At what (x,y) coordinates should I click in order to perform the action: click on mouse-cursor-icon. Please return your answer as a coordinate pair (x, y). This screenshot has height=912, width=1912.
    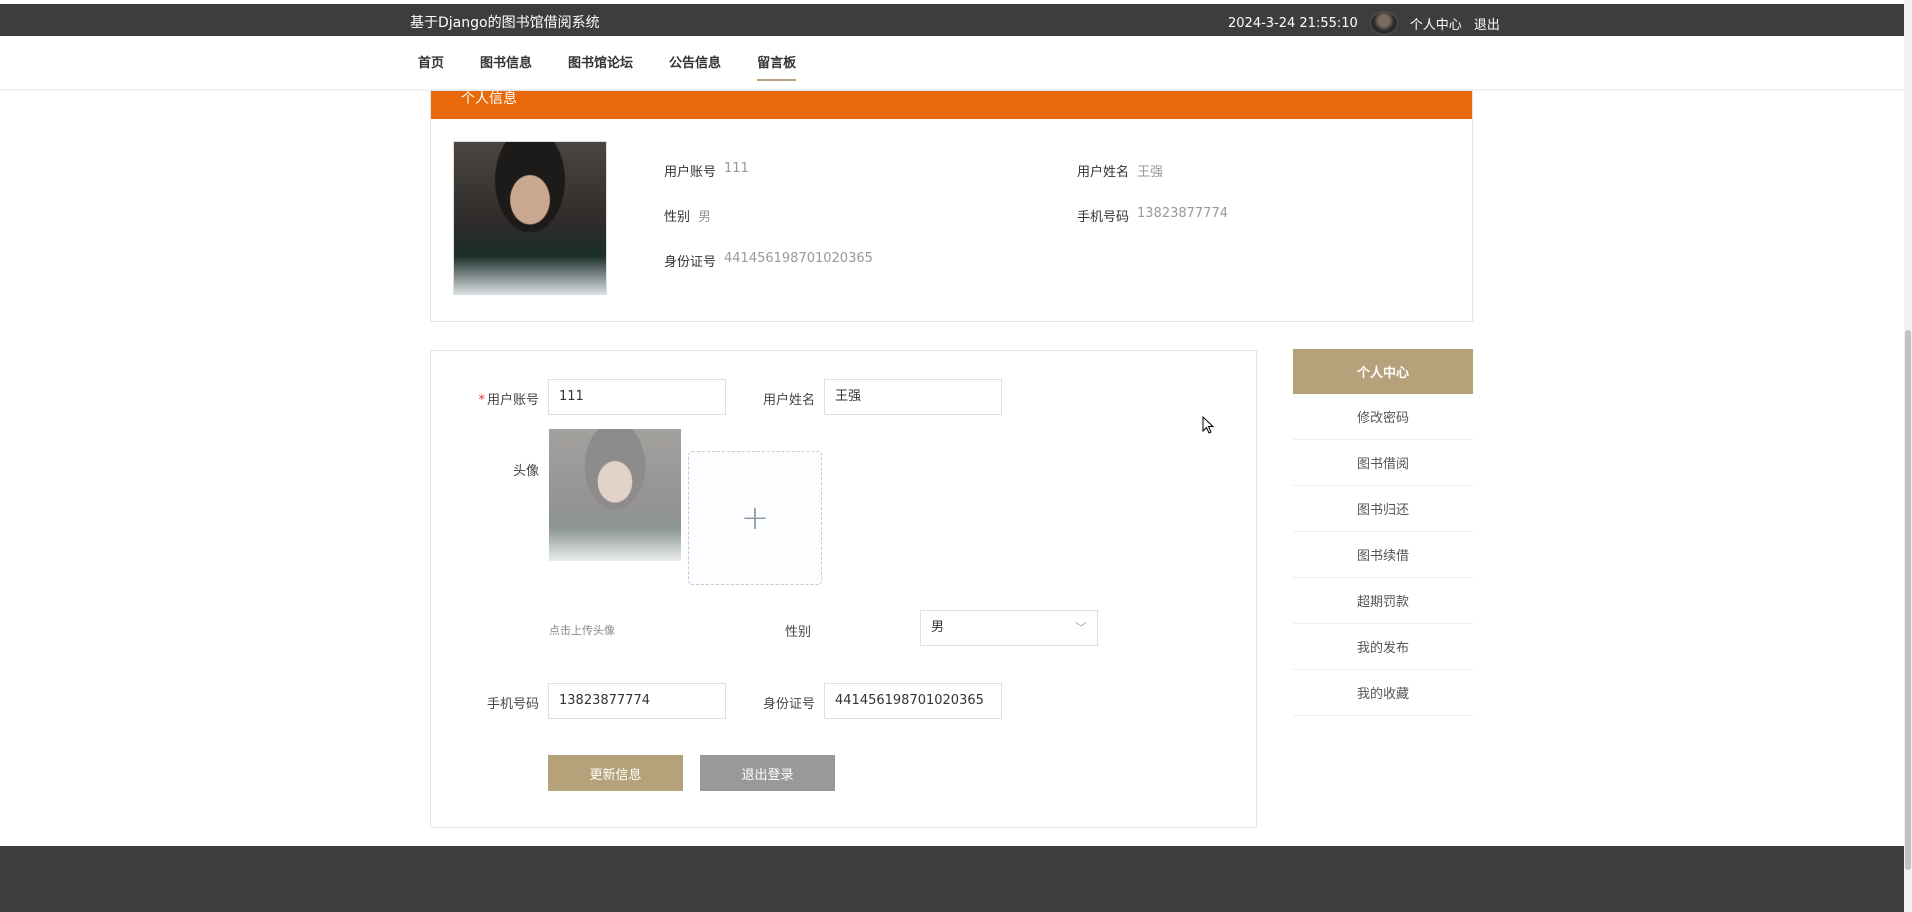
    Looking at the image, I should click on (1208, 425).